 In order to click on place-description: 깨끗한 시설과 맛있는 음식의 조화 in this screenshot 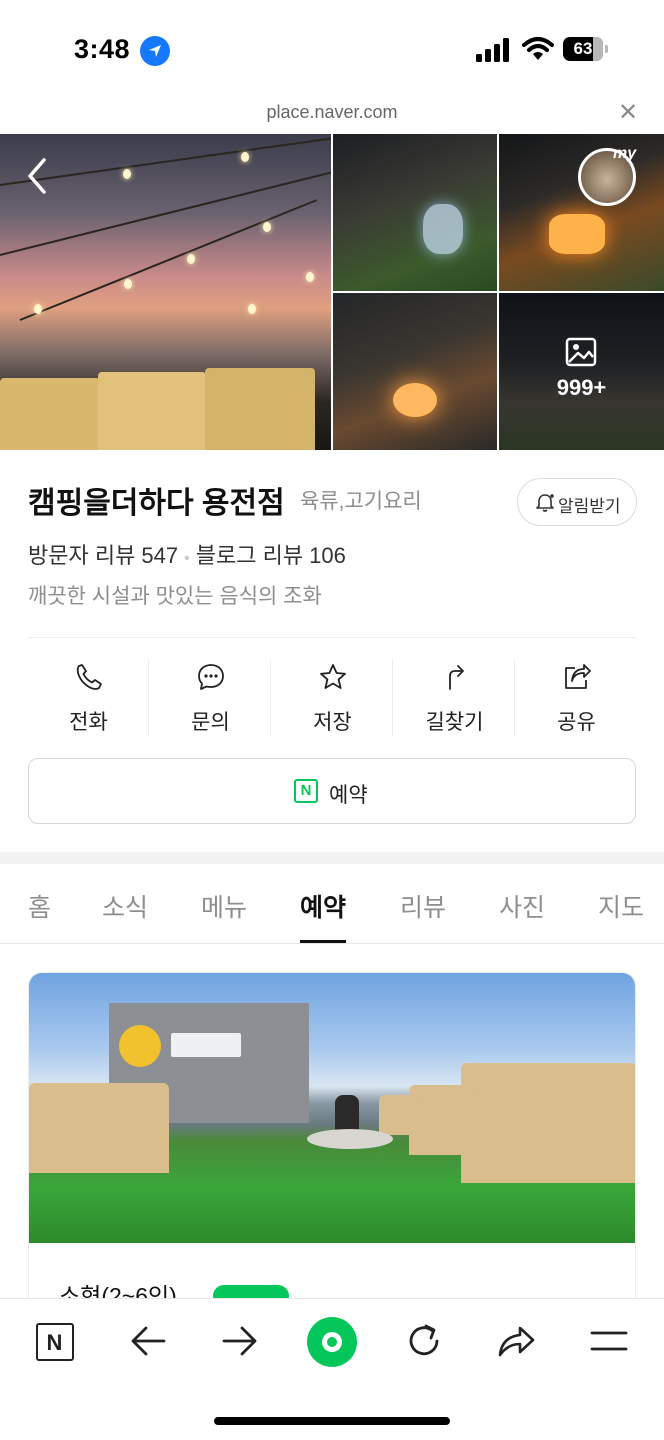, I will do `click(175, 596)`.